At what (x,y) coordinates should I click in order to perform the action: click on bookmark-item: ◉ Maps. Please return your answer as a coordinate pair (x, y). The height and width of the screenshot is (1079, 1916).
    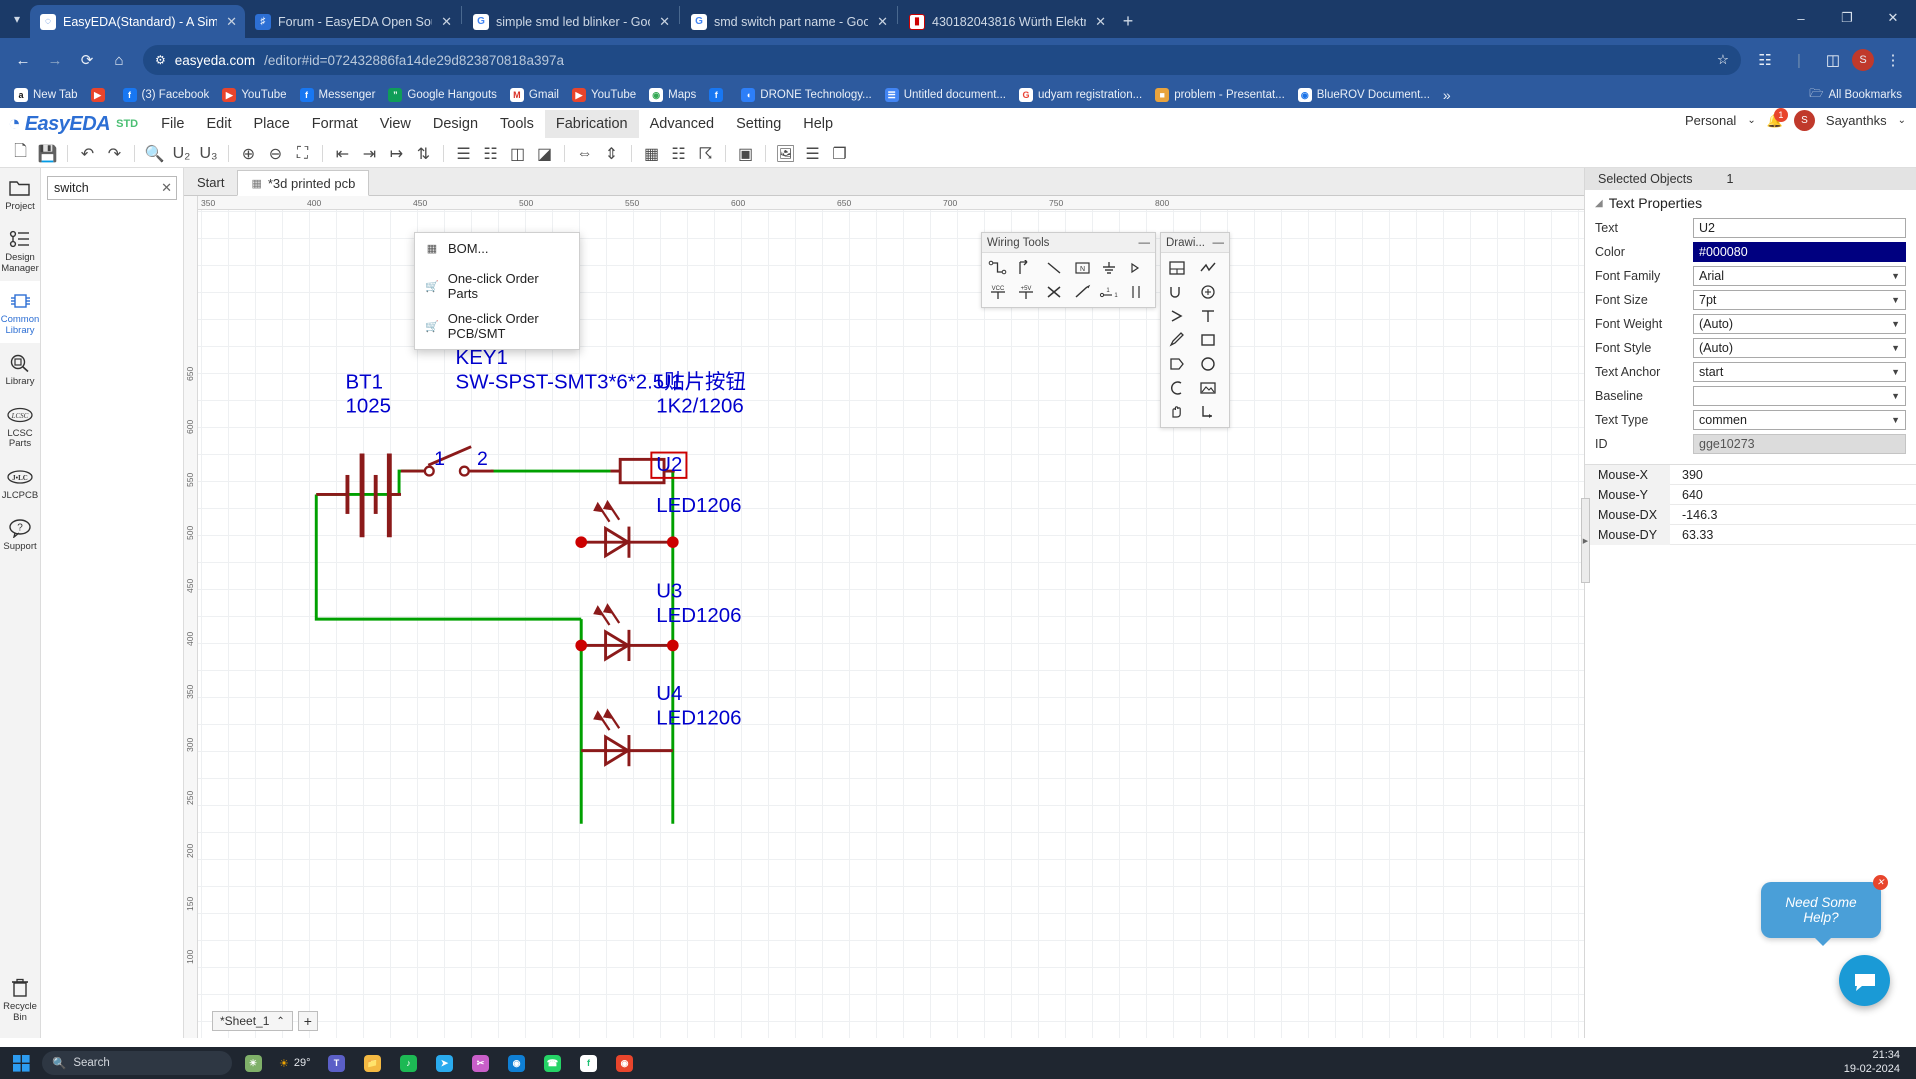
    Looking at the image, I should click on (672, 95).